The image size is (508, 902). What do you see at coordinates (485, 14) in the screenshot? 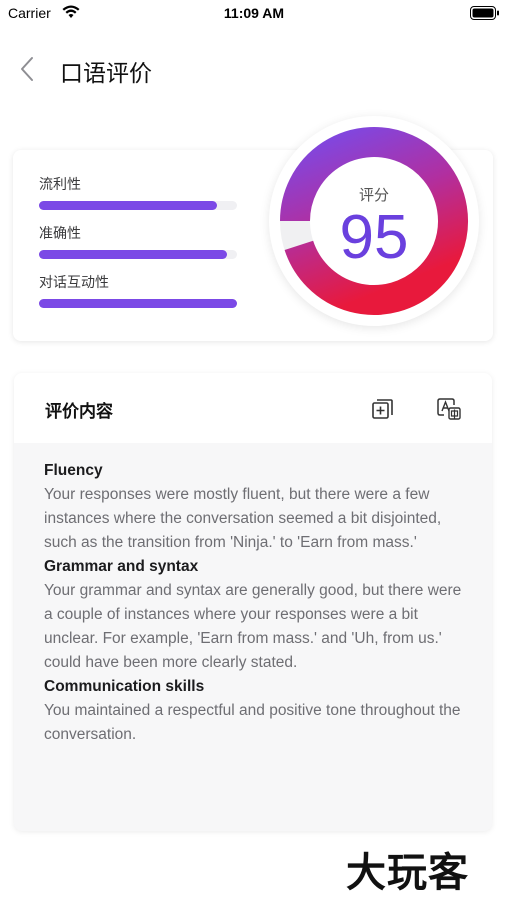
I see `battery-icon` at bounding box center [485, 14].